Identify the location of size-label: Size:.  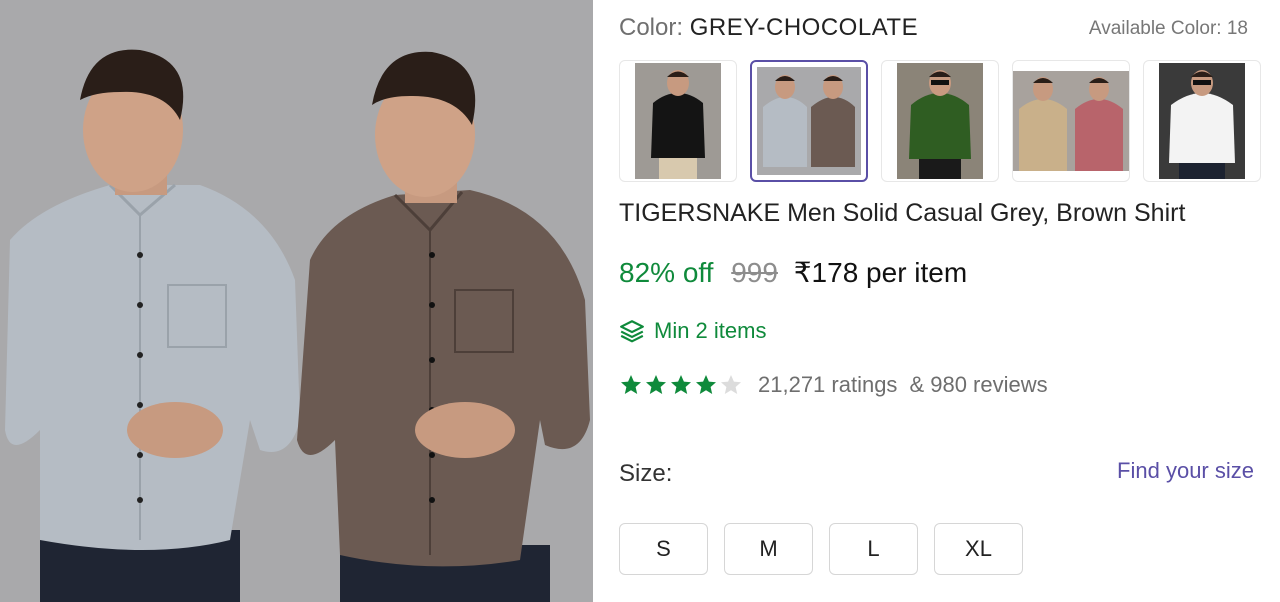
(646, 473).